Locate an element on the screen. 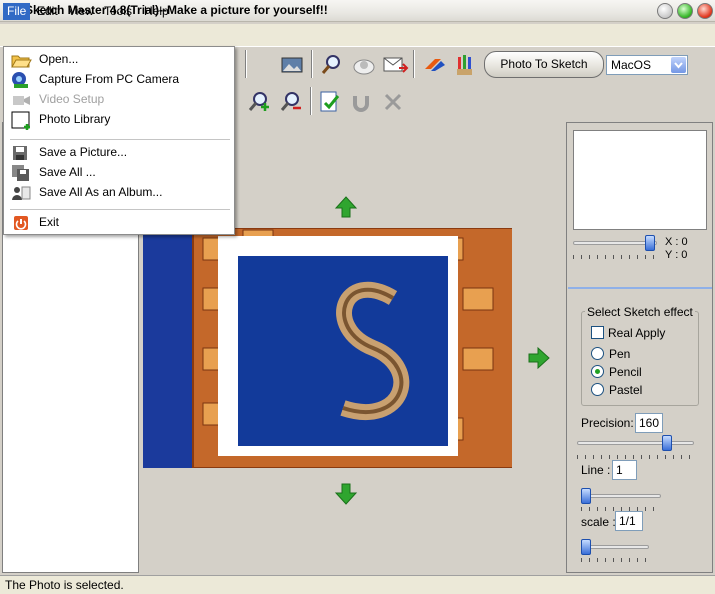  panel-divider is located at coordinates (640, 288).